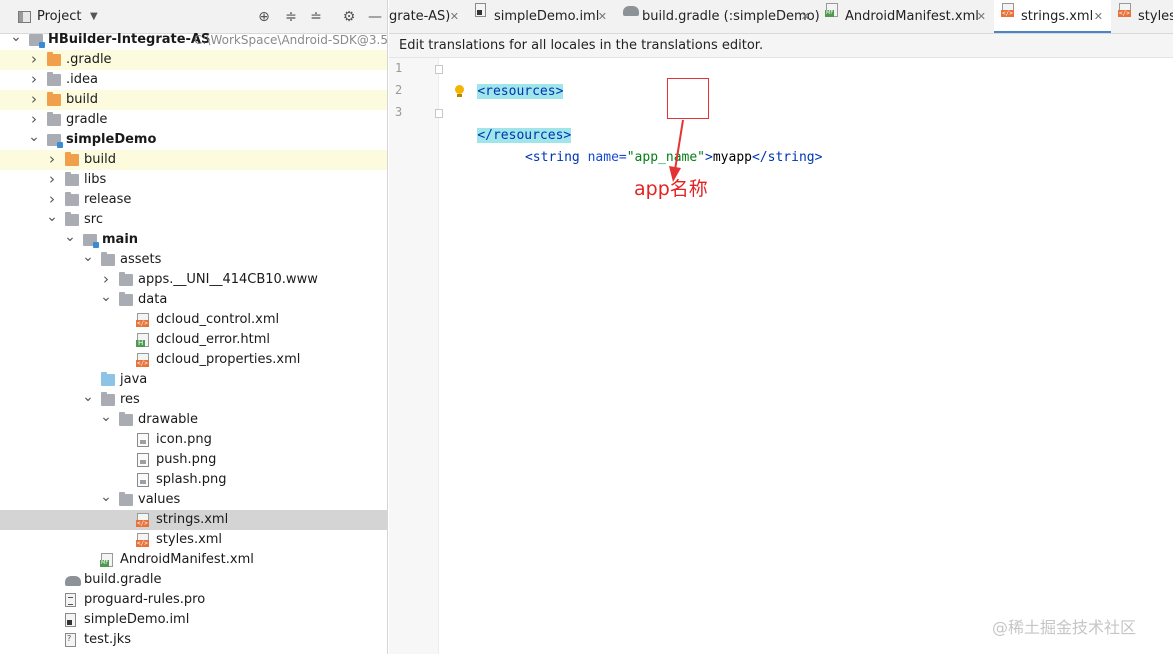 Image resolution: width=1173 pixels, height=654 pixels. What do you see at coordinates (193, 580) in the screenshot?
I see `tree-item: build.gradle` at bounding box center [193, 580].